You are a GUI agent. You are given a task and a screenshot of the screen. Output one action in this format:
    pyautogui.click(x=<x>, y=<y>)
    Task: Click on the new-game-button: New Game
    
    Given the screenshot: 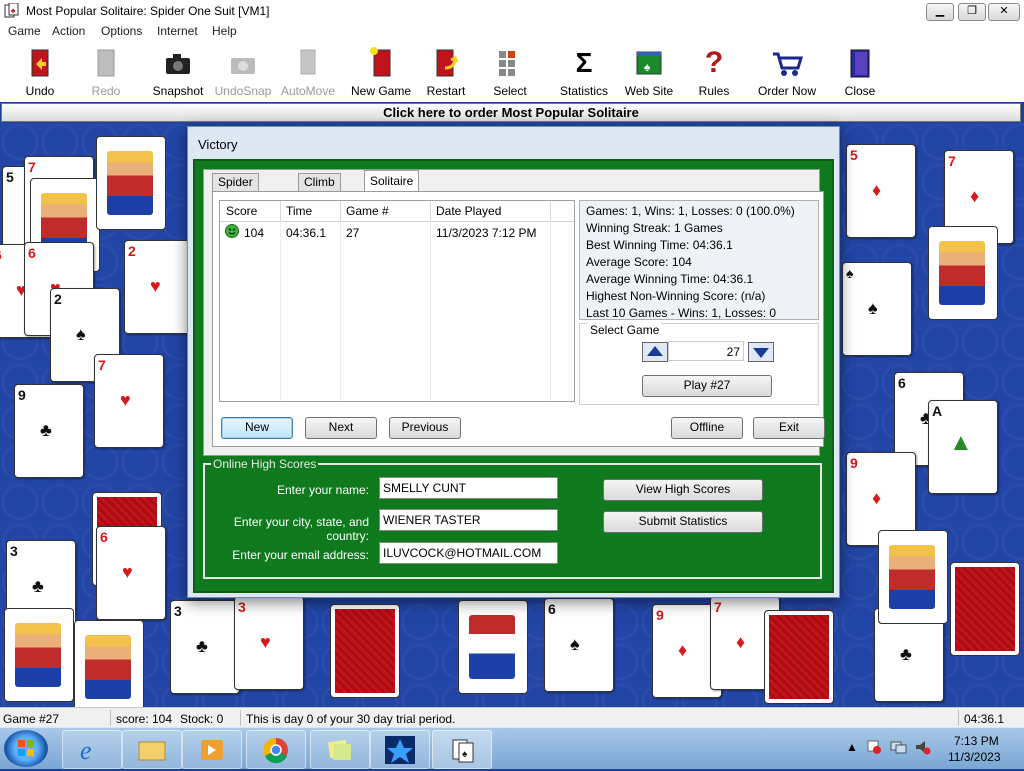 What is the action you would take?
    pyautogui.click(x=381, y=72)
    